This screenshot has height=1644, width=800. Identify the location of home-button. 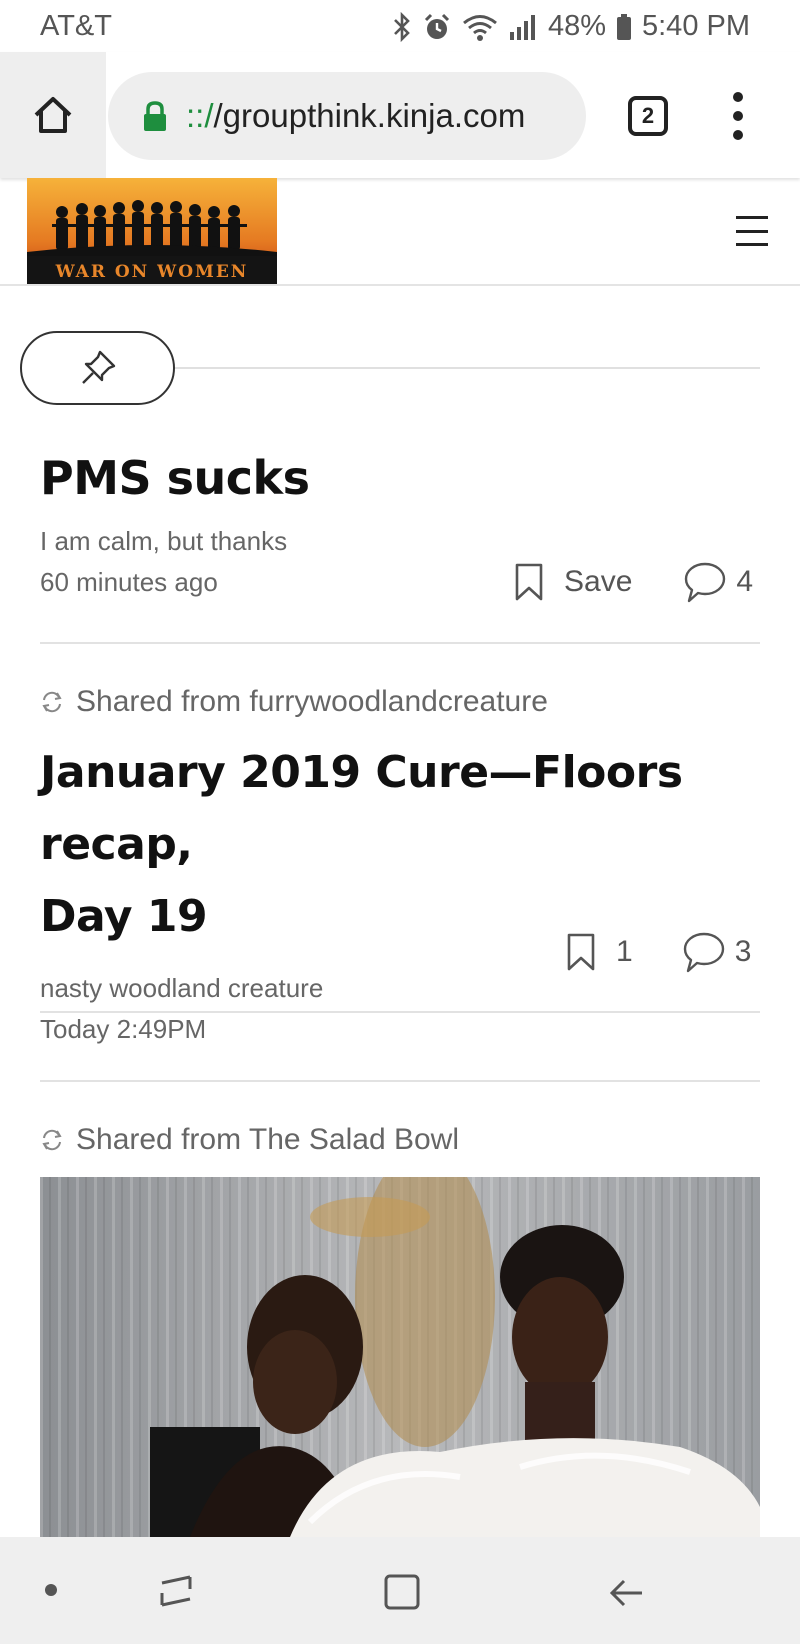
(53, 115).